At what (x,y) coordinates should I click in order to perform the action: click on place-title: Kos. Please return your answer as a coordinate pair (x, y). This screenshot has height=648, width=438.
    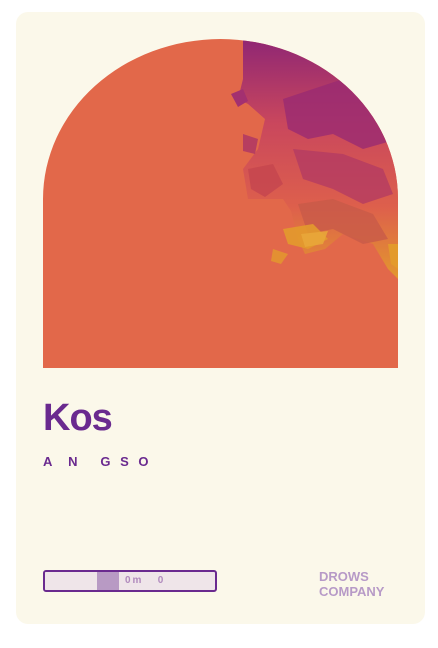
    Looking at the image, I should click on (78, 418).